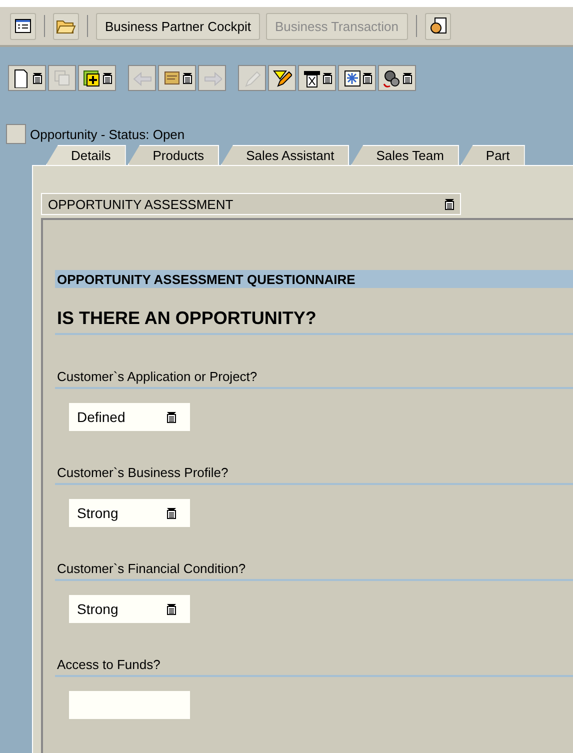  I want to click on open-folder-button, so click(66, 26).